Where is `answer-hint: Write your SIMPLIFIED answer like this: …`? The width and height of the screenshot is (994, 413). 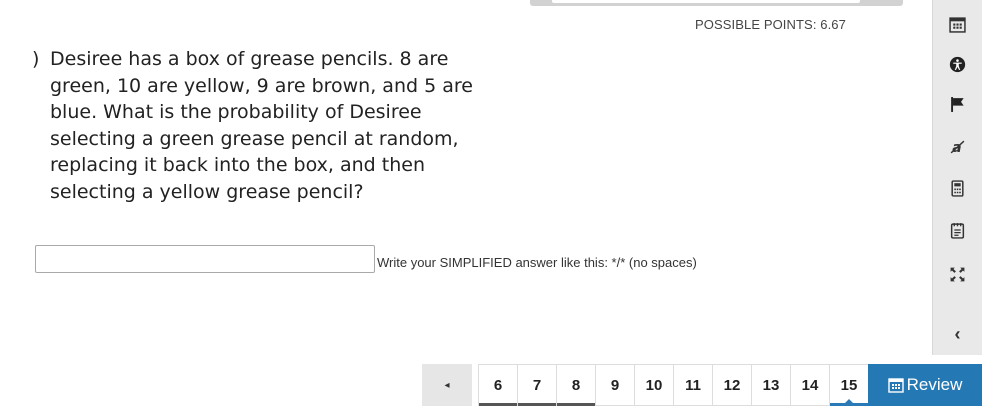 answer-hint: Write your SIMPLIFIED answer like this: … is located at coordinates (537, 262).